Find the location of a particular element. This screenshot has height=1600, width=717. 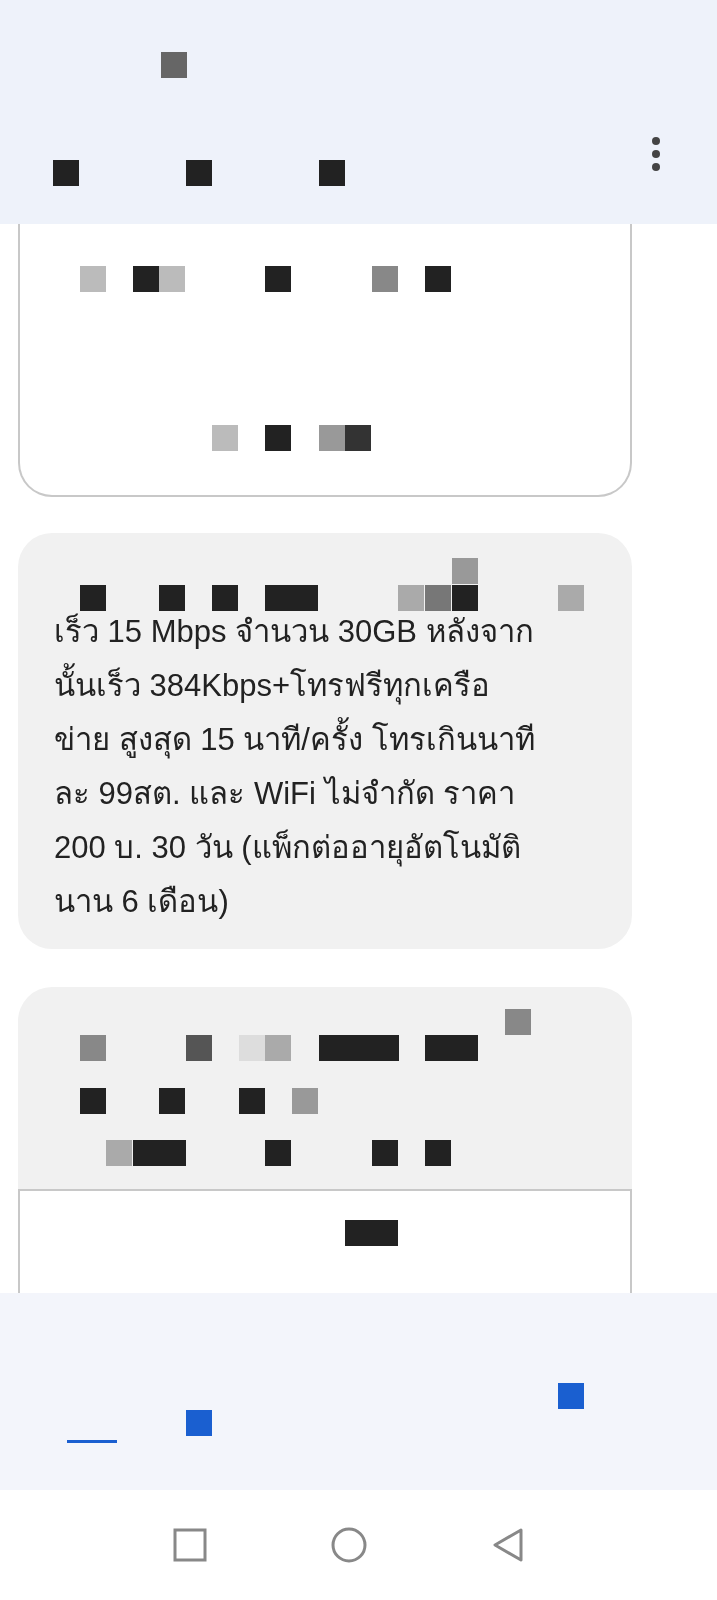

message-text: เร็ว 15 Mbps จำนวน 30GB หลังจาก นั้นเร็ว 384Kbps+โทรฟรีทุกเครือ ข่าย สูงสุด 15 นาที/ครั้ง โทรเกินนาที ละ 99สต. และ WiFi ไม่จำกัด ราคา 200 บ. 30 วัน (แพ็กต่ออายุอัตโนมัติ นาน 6 เดือน) is located at coordinates (295, 766).